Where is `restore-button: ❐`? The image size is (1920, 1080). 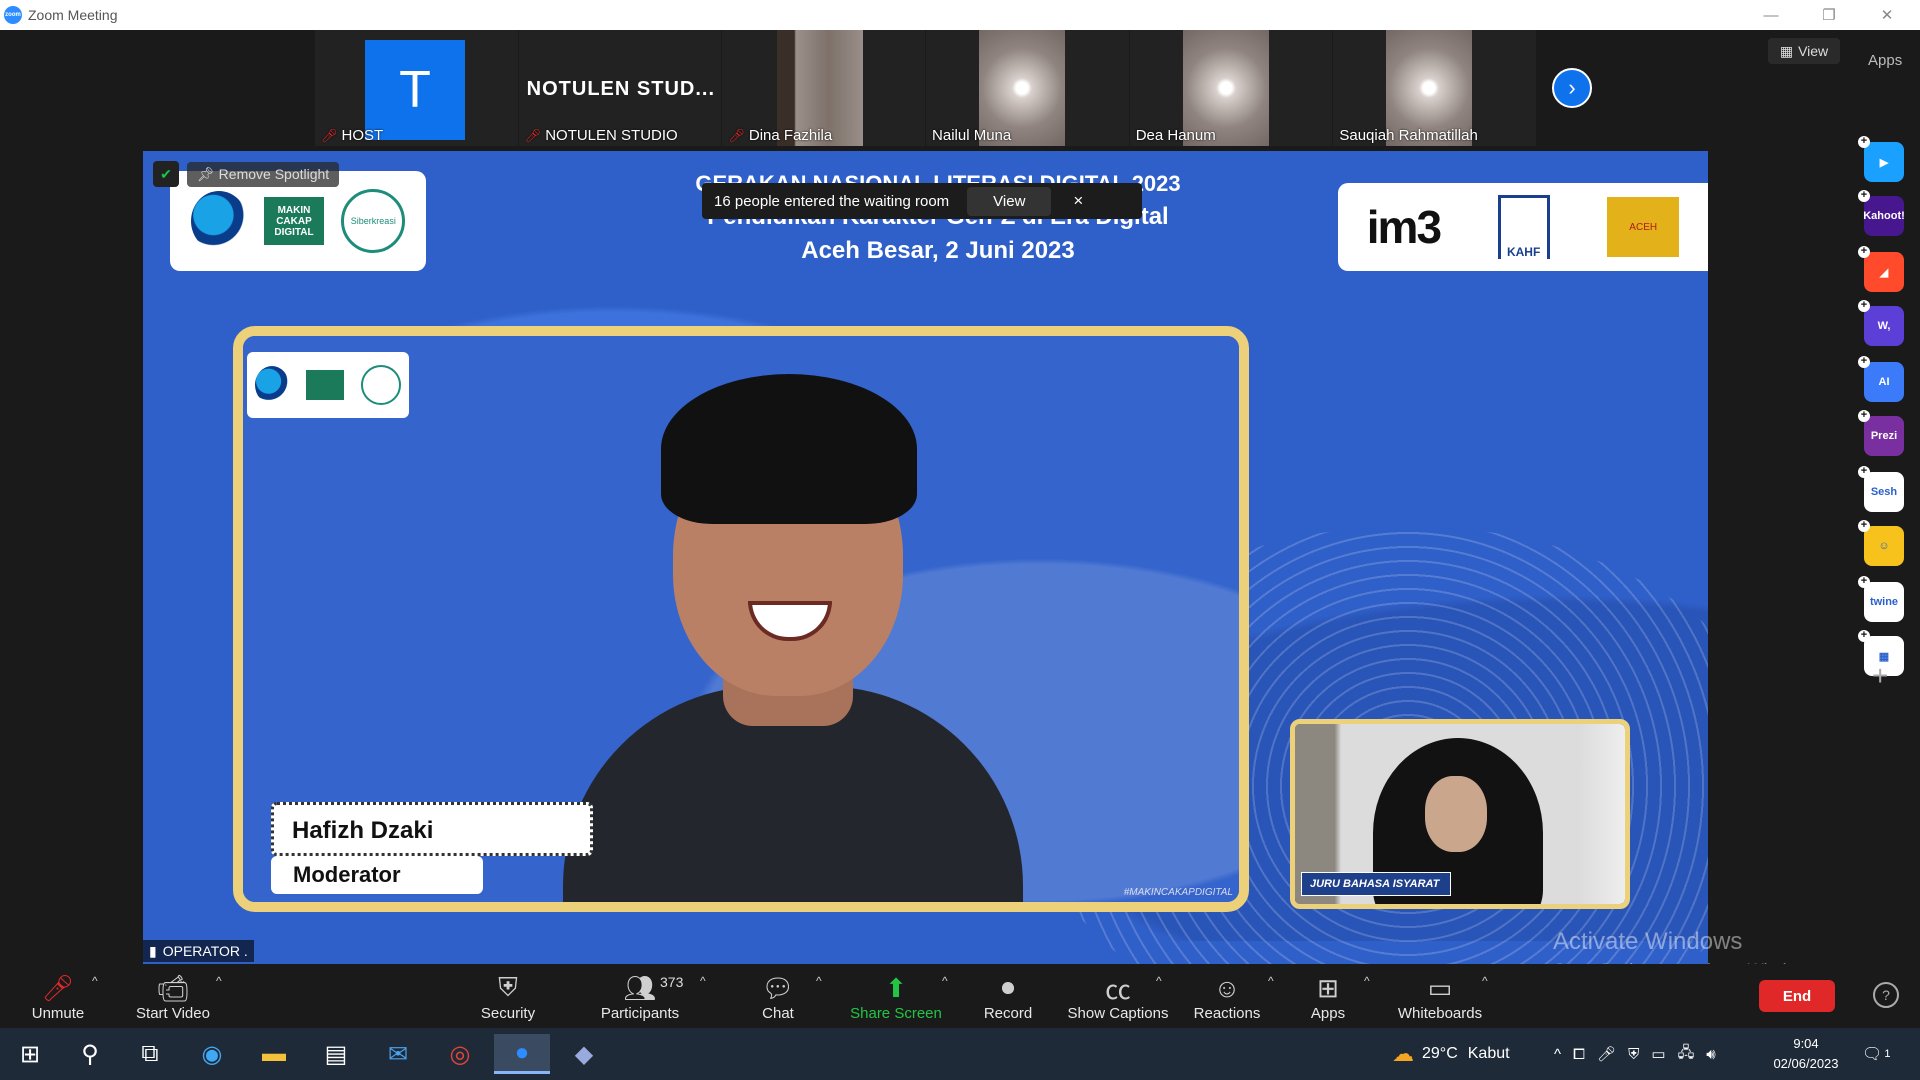 restore-button: ❐ is located at coordinates (1829, 15).